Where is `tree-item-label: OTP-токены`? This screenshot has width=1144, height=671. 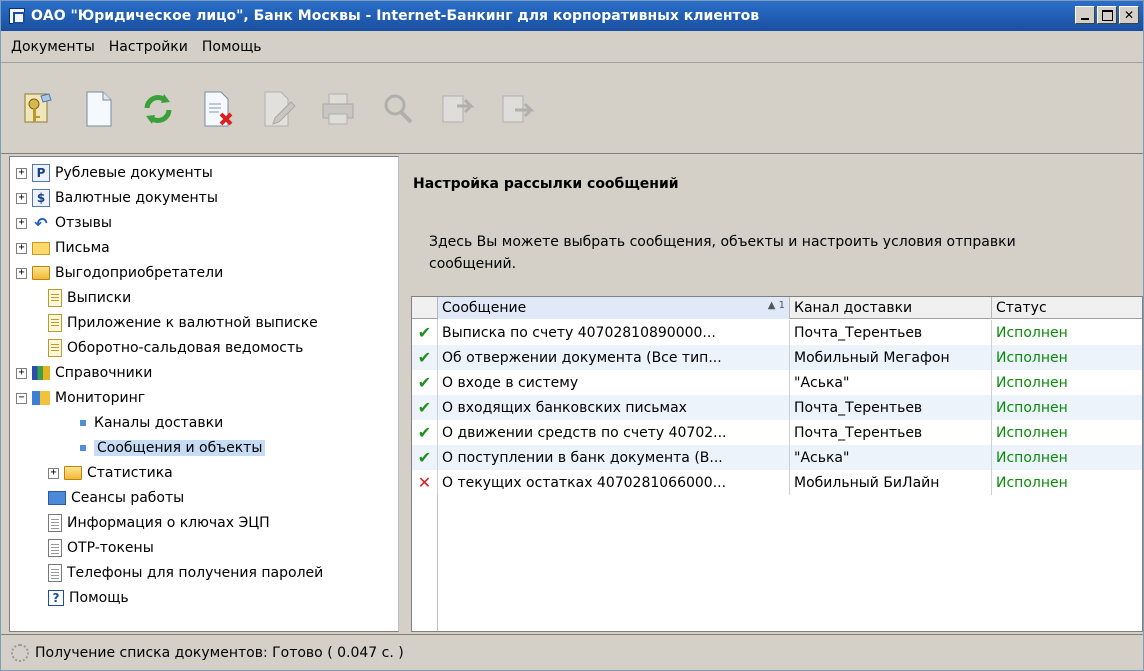 tree-item-label: OTP-токены is located at coordinates (110, 548).